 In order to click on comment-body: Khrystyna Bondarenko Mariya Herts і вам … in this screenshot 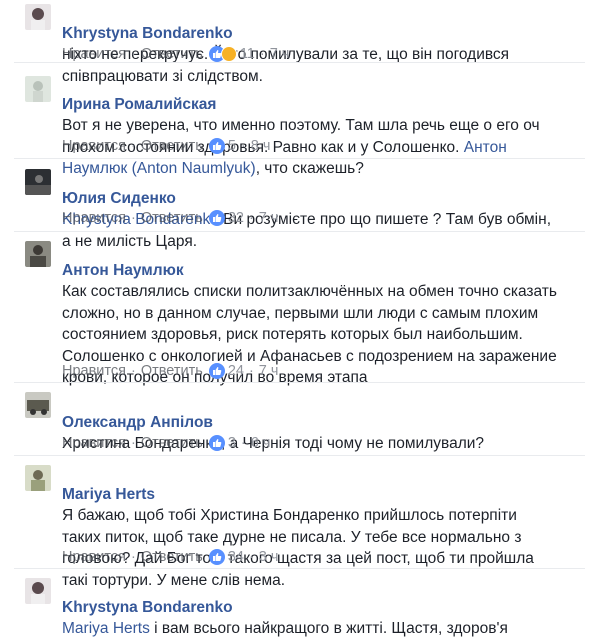, I will do `click(310, 607)`.